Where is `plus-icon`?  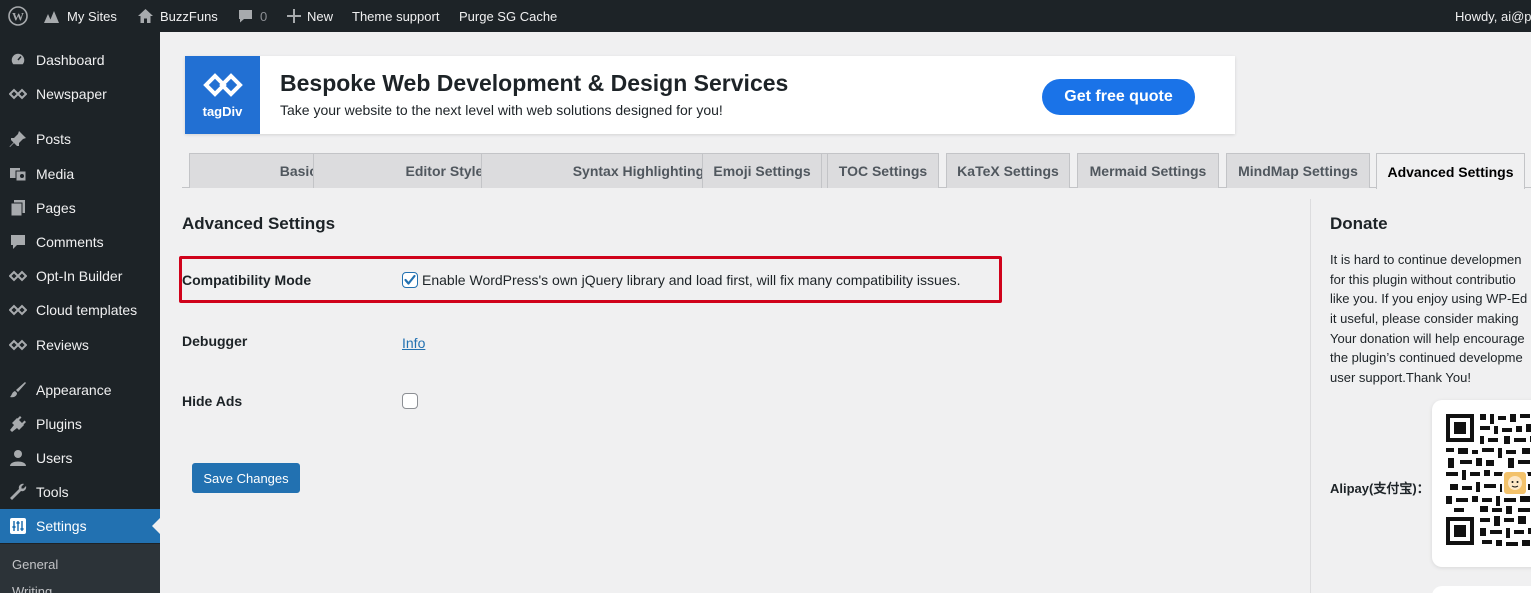
plus-icon is located at coordinates (294, 16).